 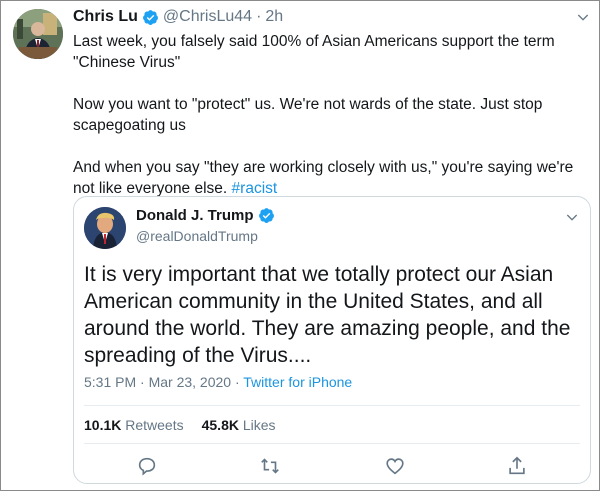 I want to click on quoted-avatar, so click(x=105, y=228).